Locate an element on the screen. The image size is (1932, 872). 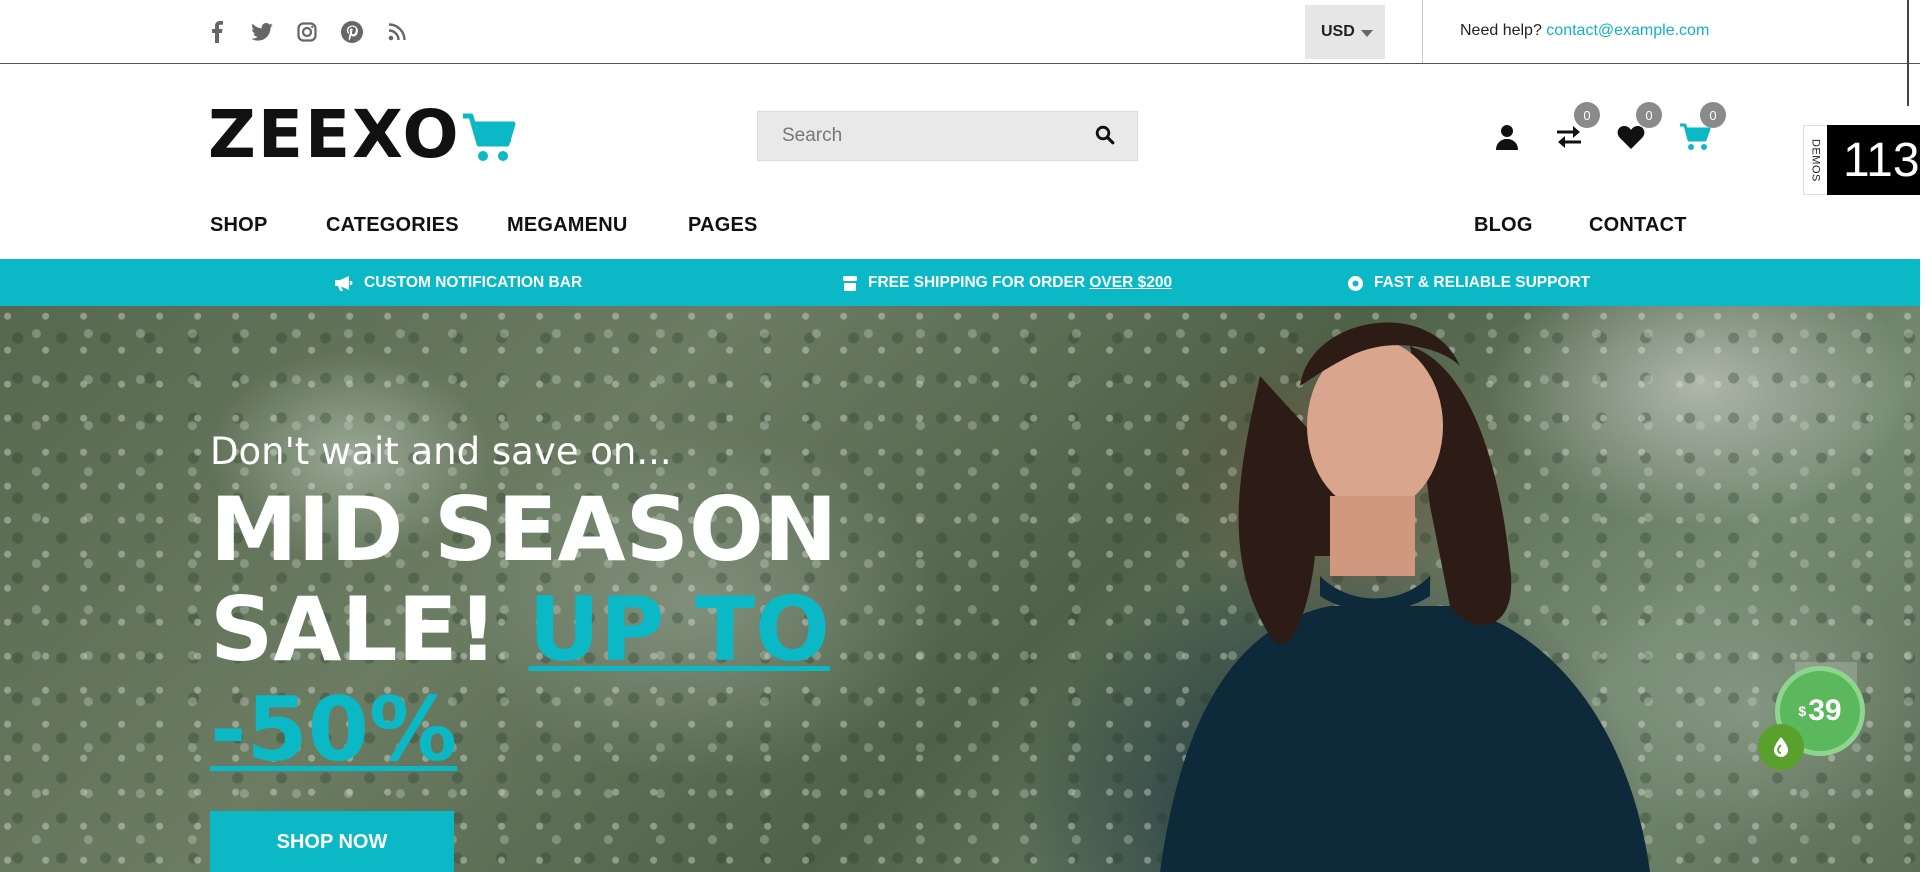
pinterest-icon is located at coordinates (352, 32).